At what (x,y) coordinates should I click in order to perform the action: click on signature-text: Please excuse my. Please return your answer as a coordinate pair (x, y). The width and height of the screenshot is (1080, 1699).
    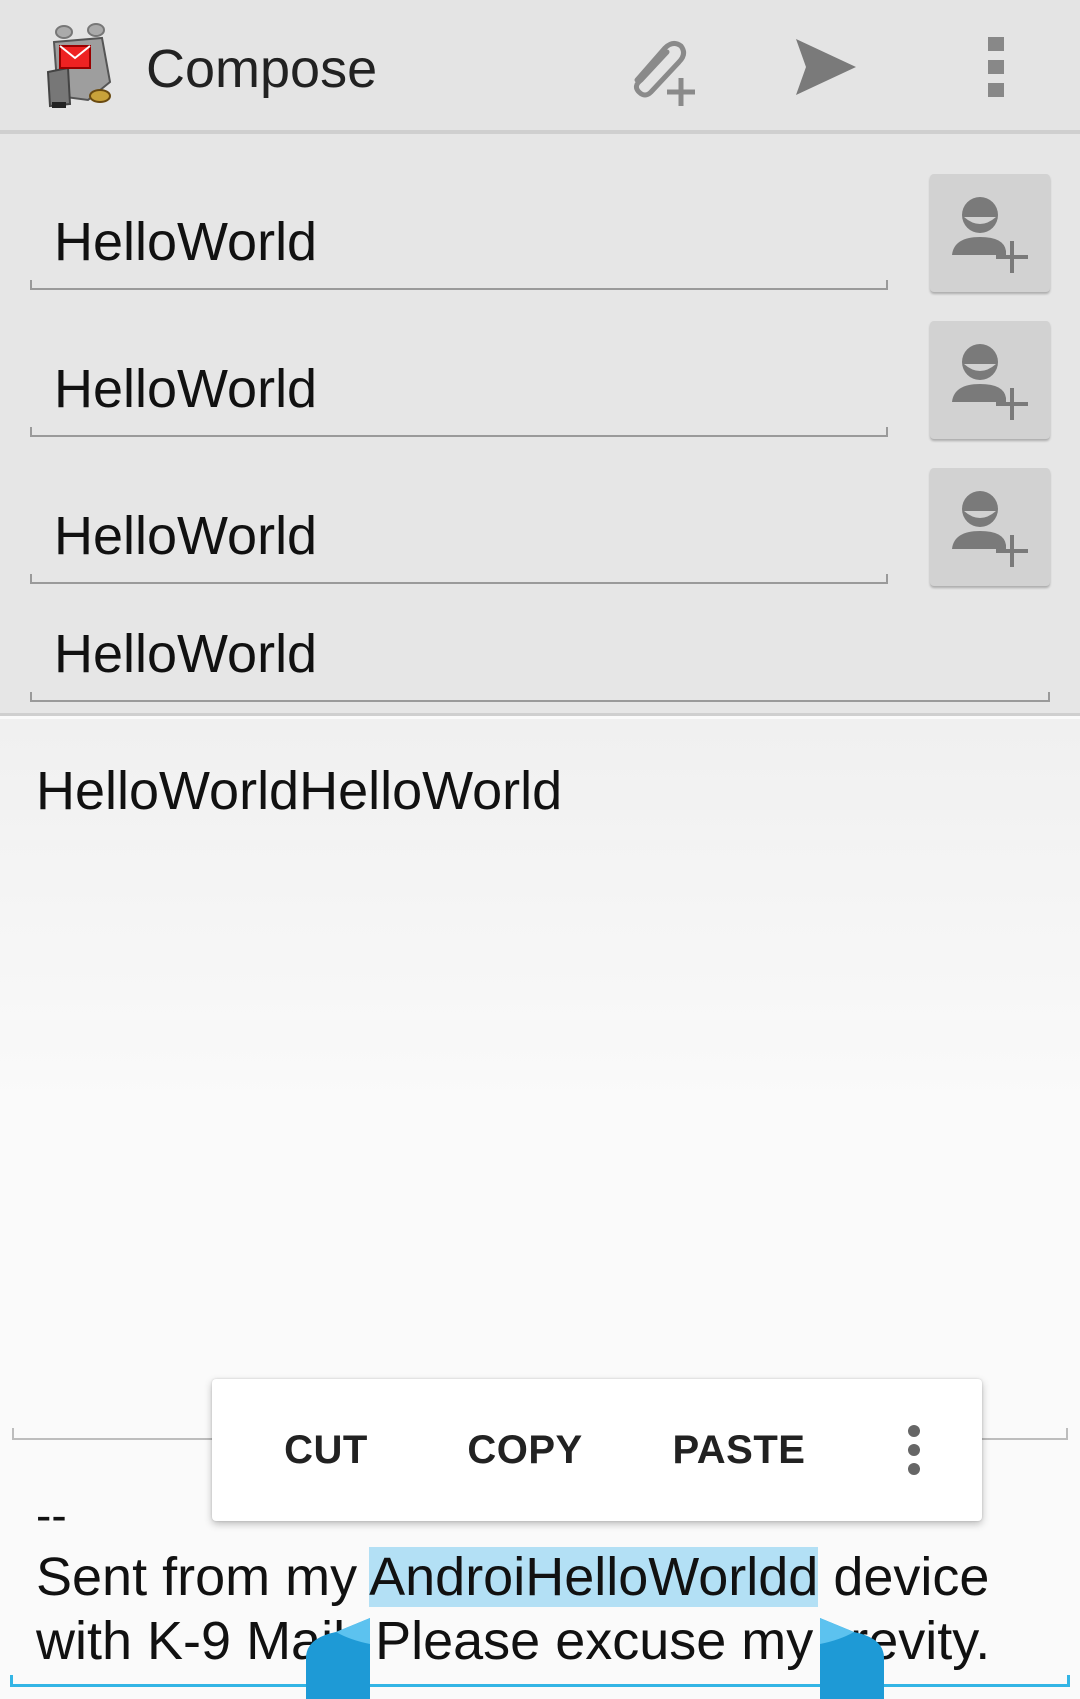
    Looking at the image, I should click on (602, 1641).